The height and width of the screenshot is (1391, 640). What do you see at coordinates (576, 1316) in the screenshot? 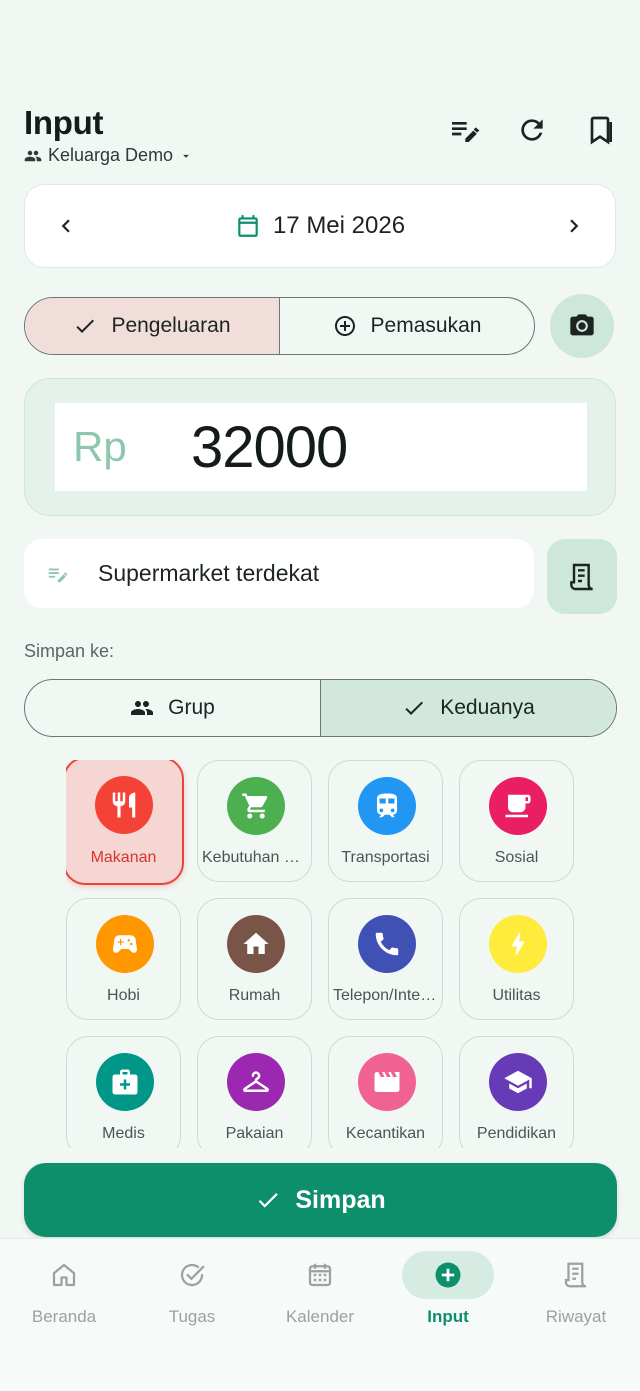
I see `nav-label: Riwayat` at bounding box center [576, 1316].